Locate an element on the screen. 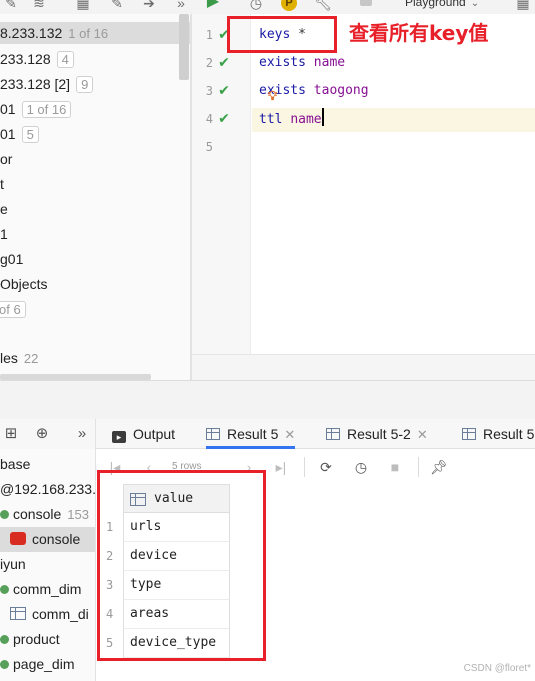 Image resolution: width=535 pixels, height=681 pixels. services-item-label: base is located at coordinates (15, 464).